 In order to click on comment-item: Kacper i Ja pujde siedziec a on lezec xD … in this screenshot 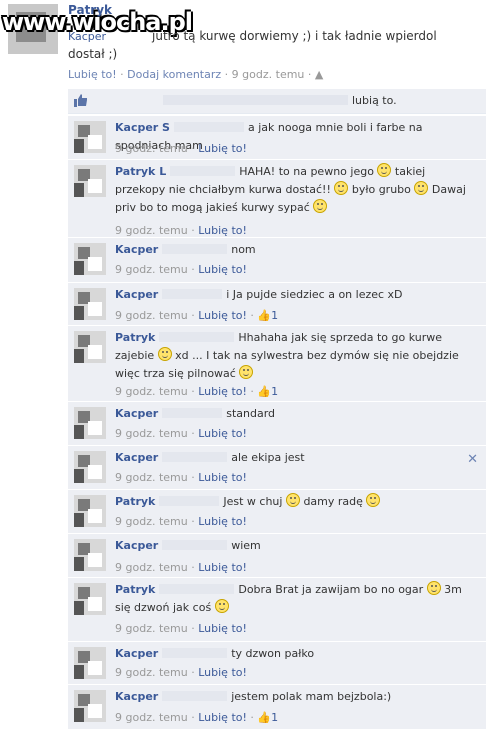, I will do `click(277, 304)`.